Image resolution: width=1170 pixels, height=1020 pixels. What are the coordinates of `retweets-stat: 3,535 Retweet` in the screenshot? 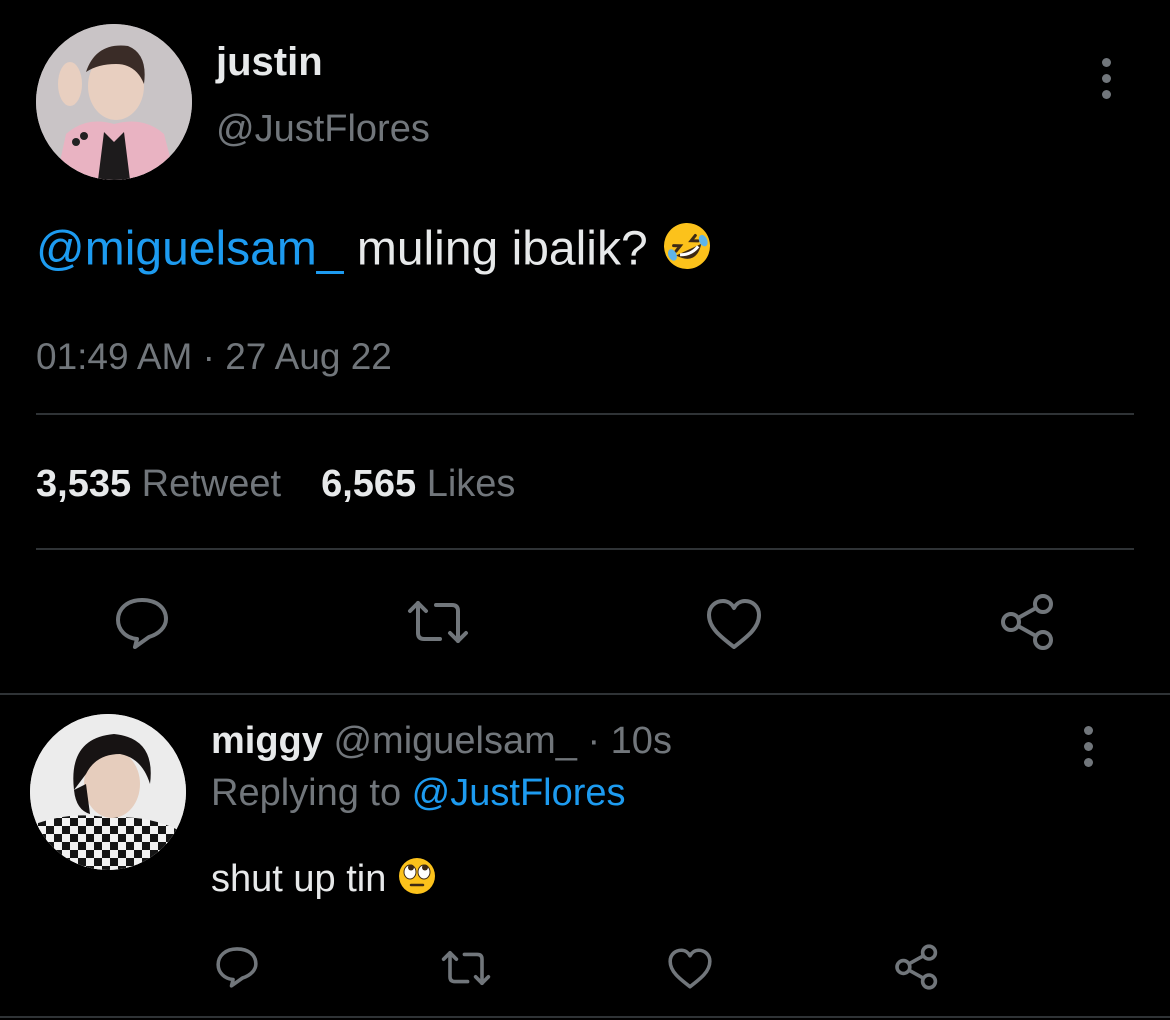 It's located at (158, 484).